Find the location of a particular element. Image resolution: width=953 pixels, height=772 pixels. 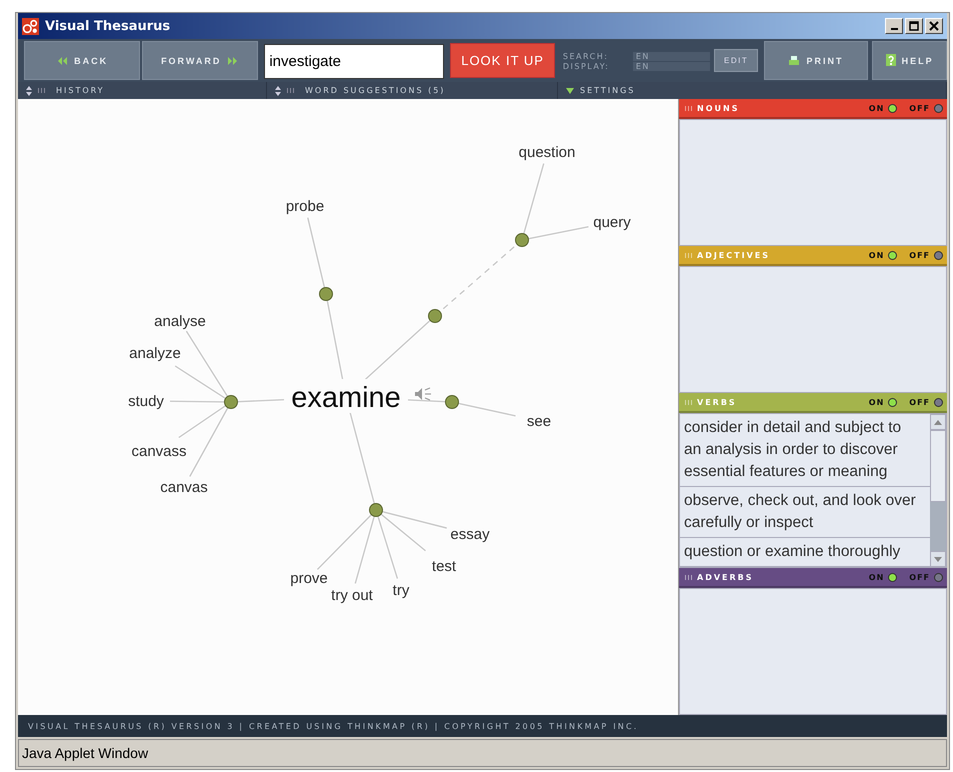

word-label: try is located at coordinates (401, 590).